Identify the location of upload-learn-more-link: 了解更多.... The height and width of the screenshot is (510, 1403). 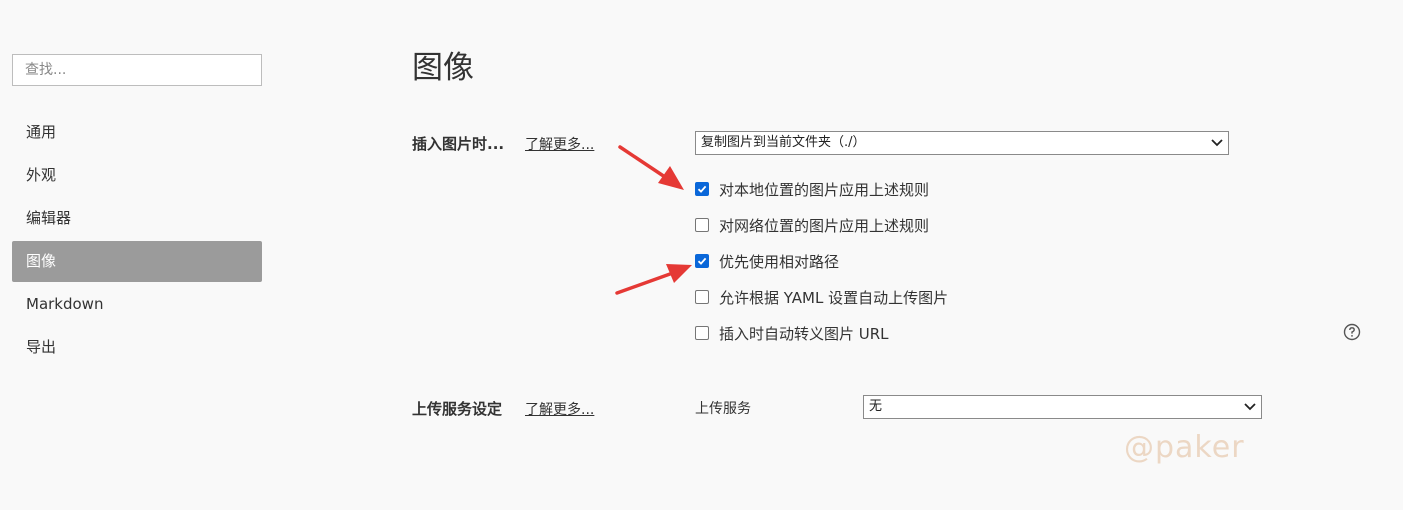
(559, 409).